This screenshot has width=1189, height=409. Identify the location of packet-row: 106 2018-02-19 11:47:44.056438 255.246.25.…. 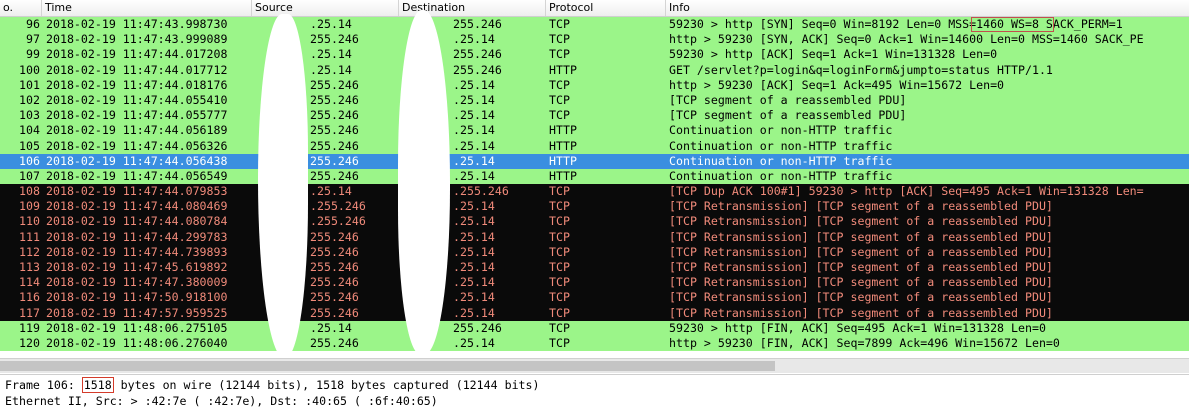
(594, 161).